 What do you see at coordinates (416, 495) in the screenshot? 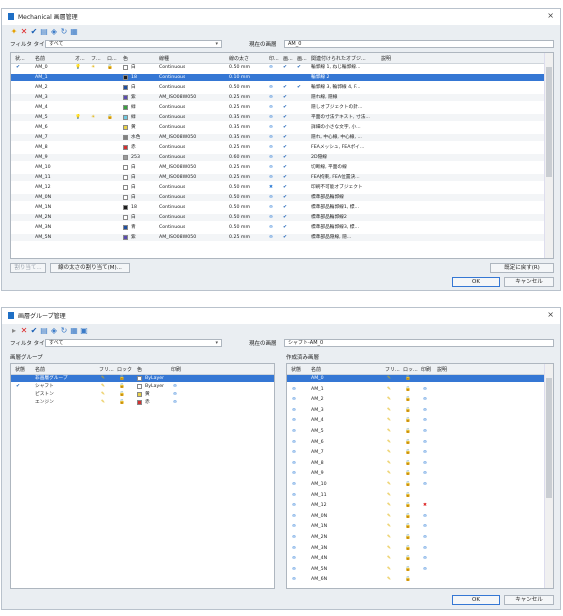
I see `created-layer-row: ⊖ AM_11 ✎ 🔓` at bounding box center [416, 495].